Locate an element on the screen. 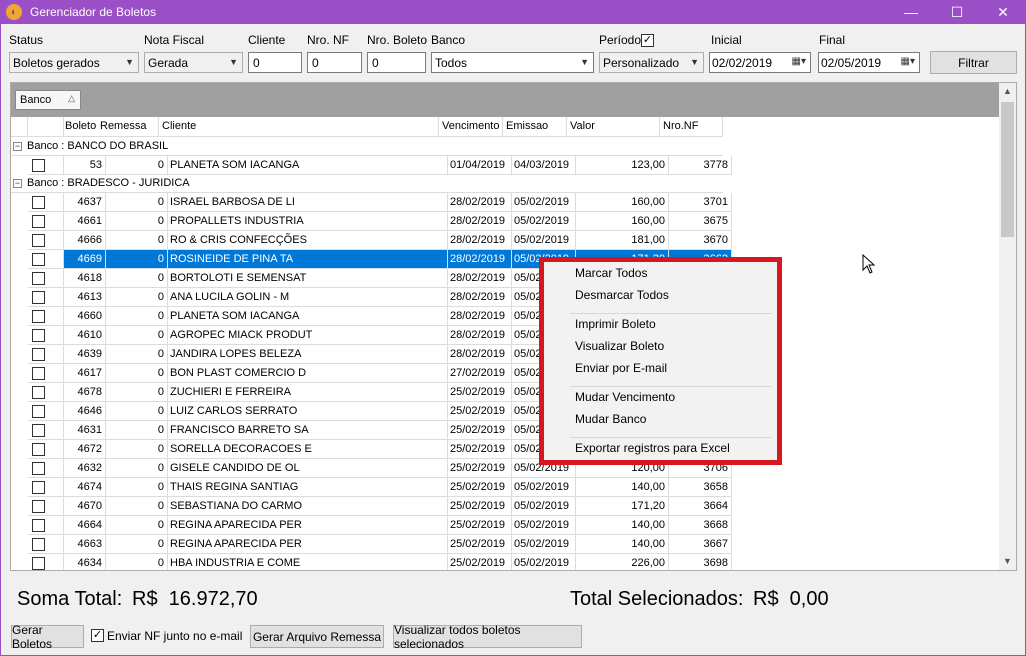 The image size is (1026, 656). menu-item: Mudar Vencimento is located at coordinates (625, 397).